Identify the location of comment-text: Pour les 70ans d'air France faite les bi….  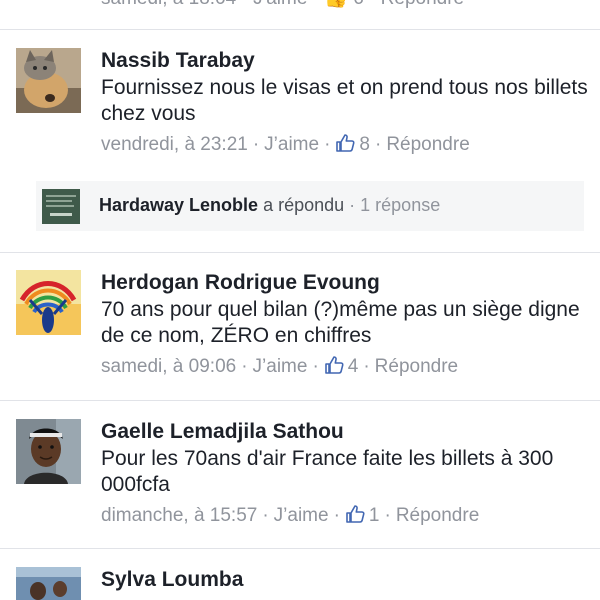
(327, 471).